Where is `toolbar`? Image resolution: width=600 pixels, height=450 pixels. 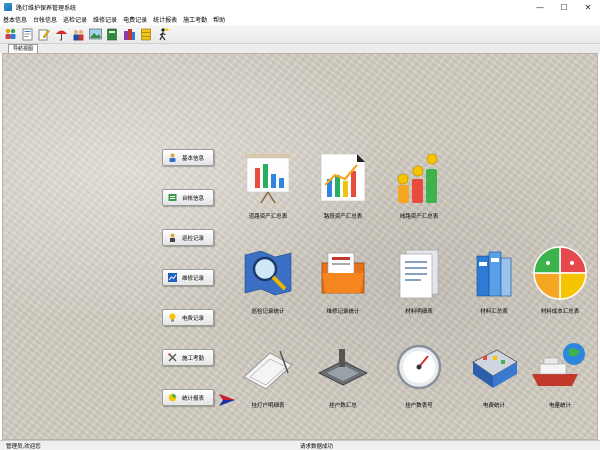 toolbar is located at coordinates (300, 34).